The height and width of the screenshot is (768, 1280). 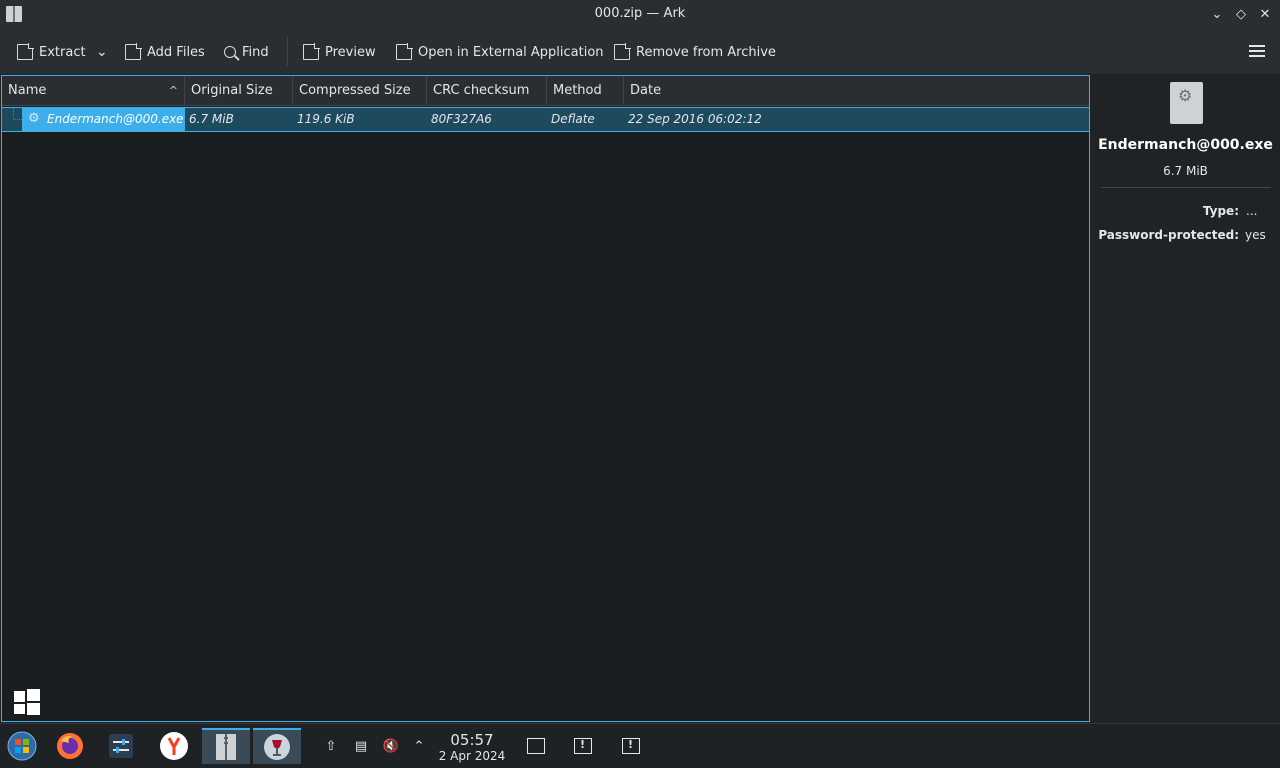 I want to click on firefox-taskbar-button, so click(x=70, y=746).